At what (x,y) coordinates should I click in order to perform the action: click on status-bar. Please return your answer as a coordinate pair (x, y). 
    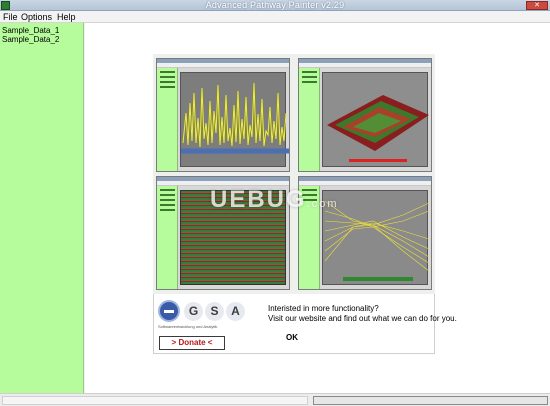
    Looking at the image, I should click on (275, 399).